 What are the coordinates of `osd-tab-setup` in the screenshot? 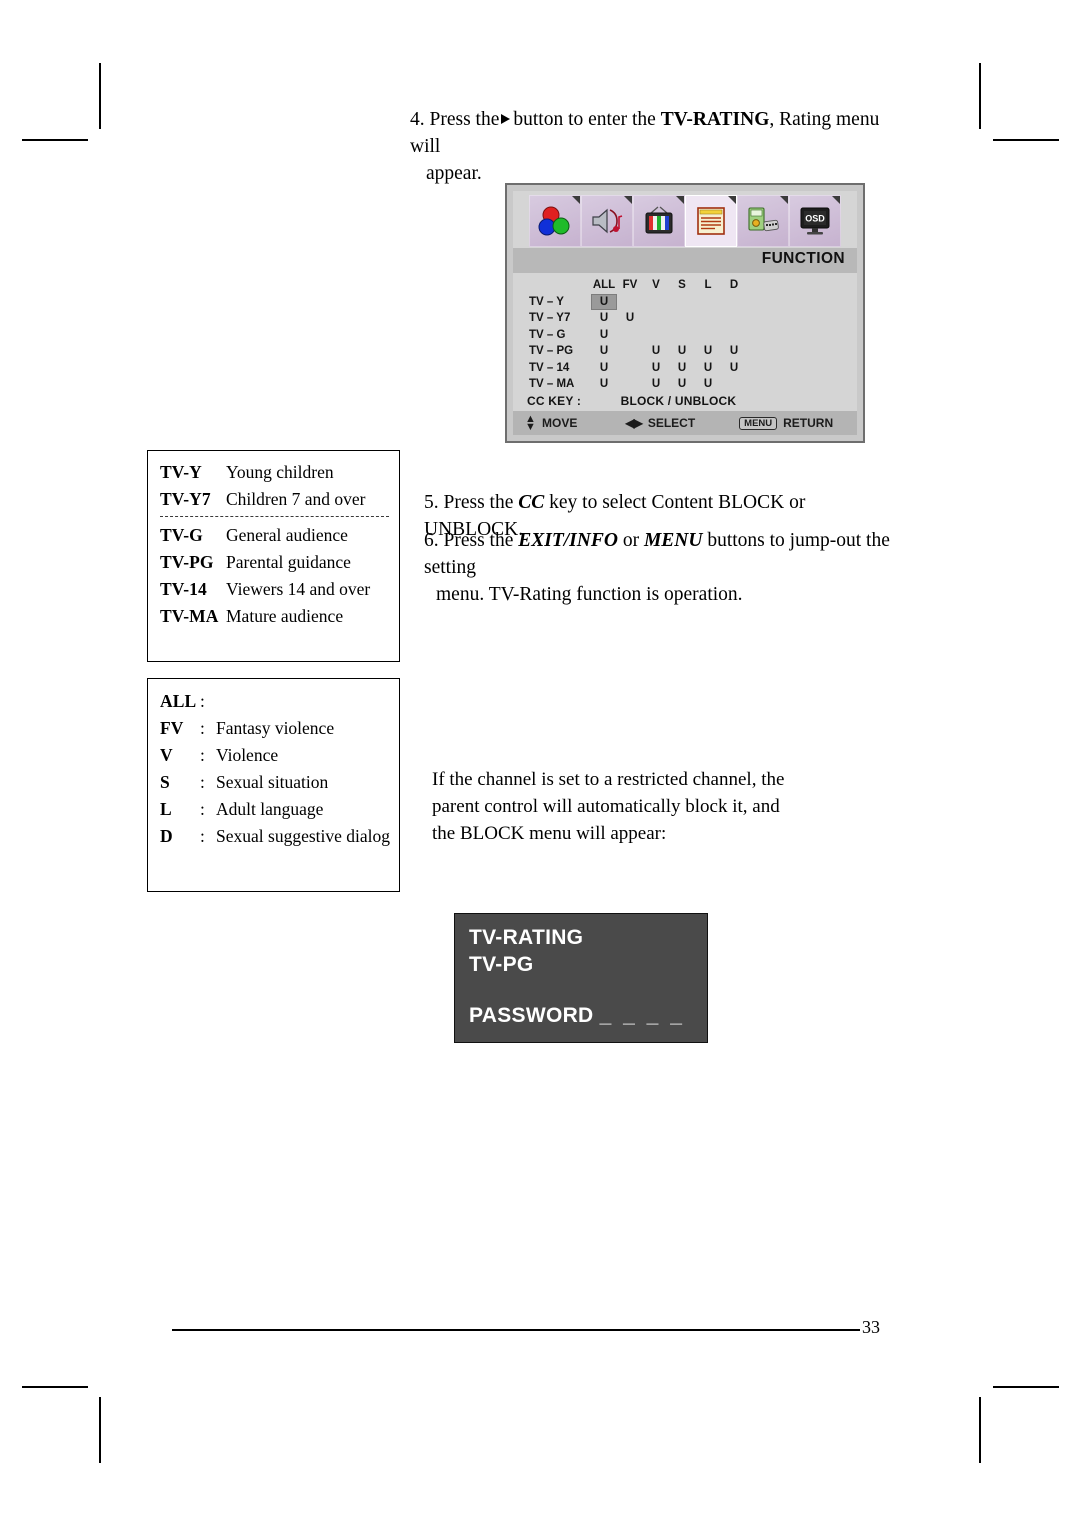 It's located at (763, 221).